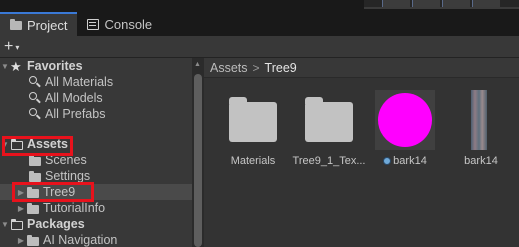  Describe the element at coordinates (74, 98) in the screenshot. I see `tree-item-label: All Models` at that location.